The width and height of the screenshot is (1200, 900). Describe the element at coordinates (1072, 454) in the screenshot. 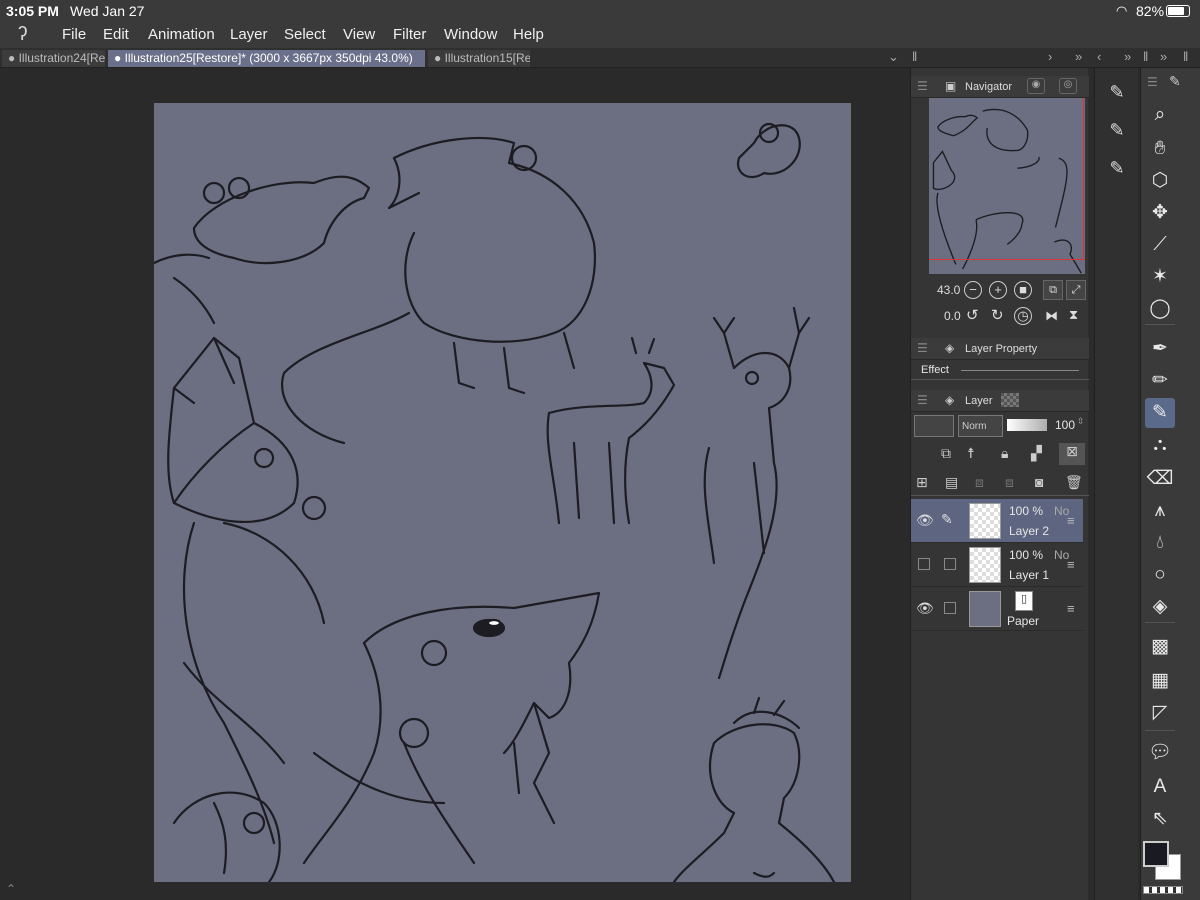

I see `mask-toggle-icon: ⊠` at that location.